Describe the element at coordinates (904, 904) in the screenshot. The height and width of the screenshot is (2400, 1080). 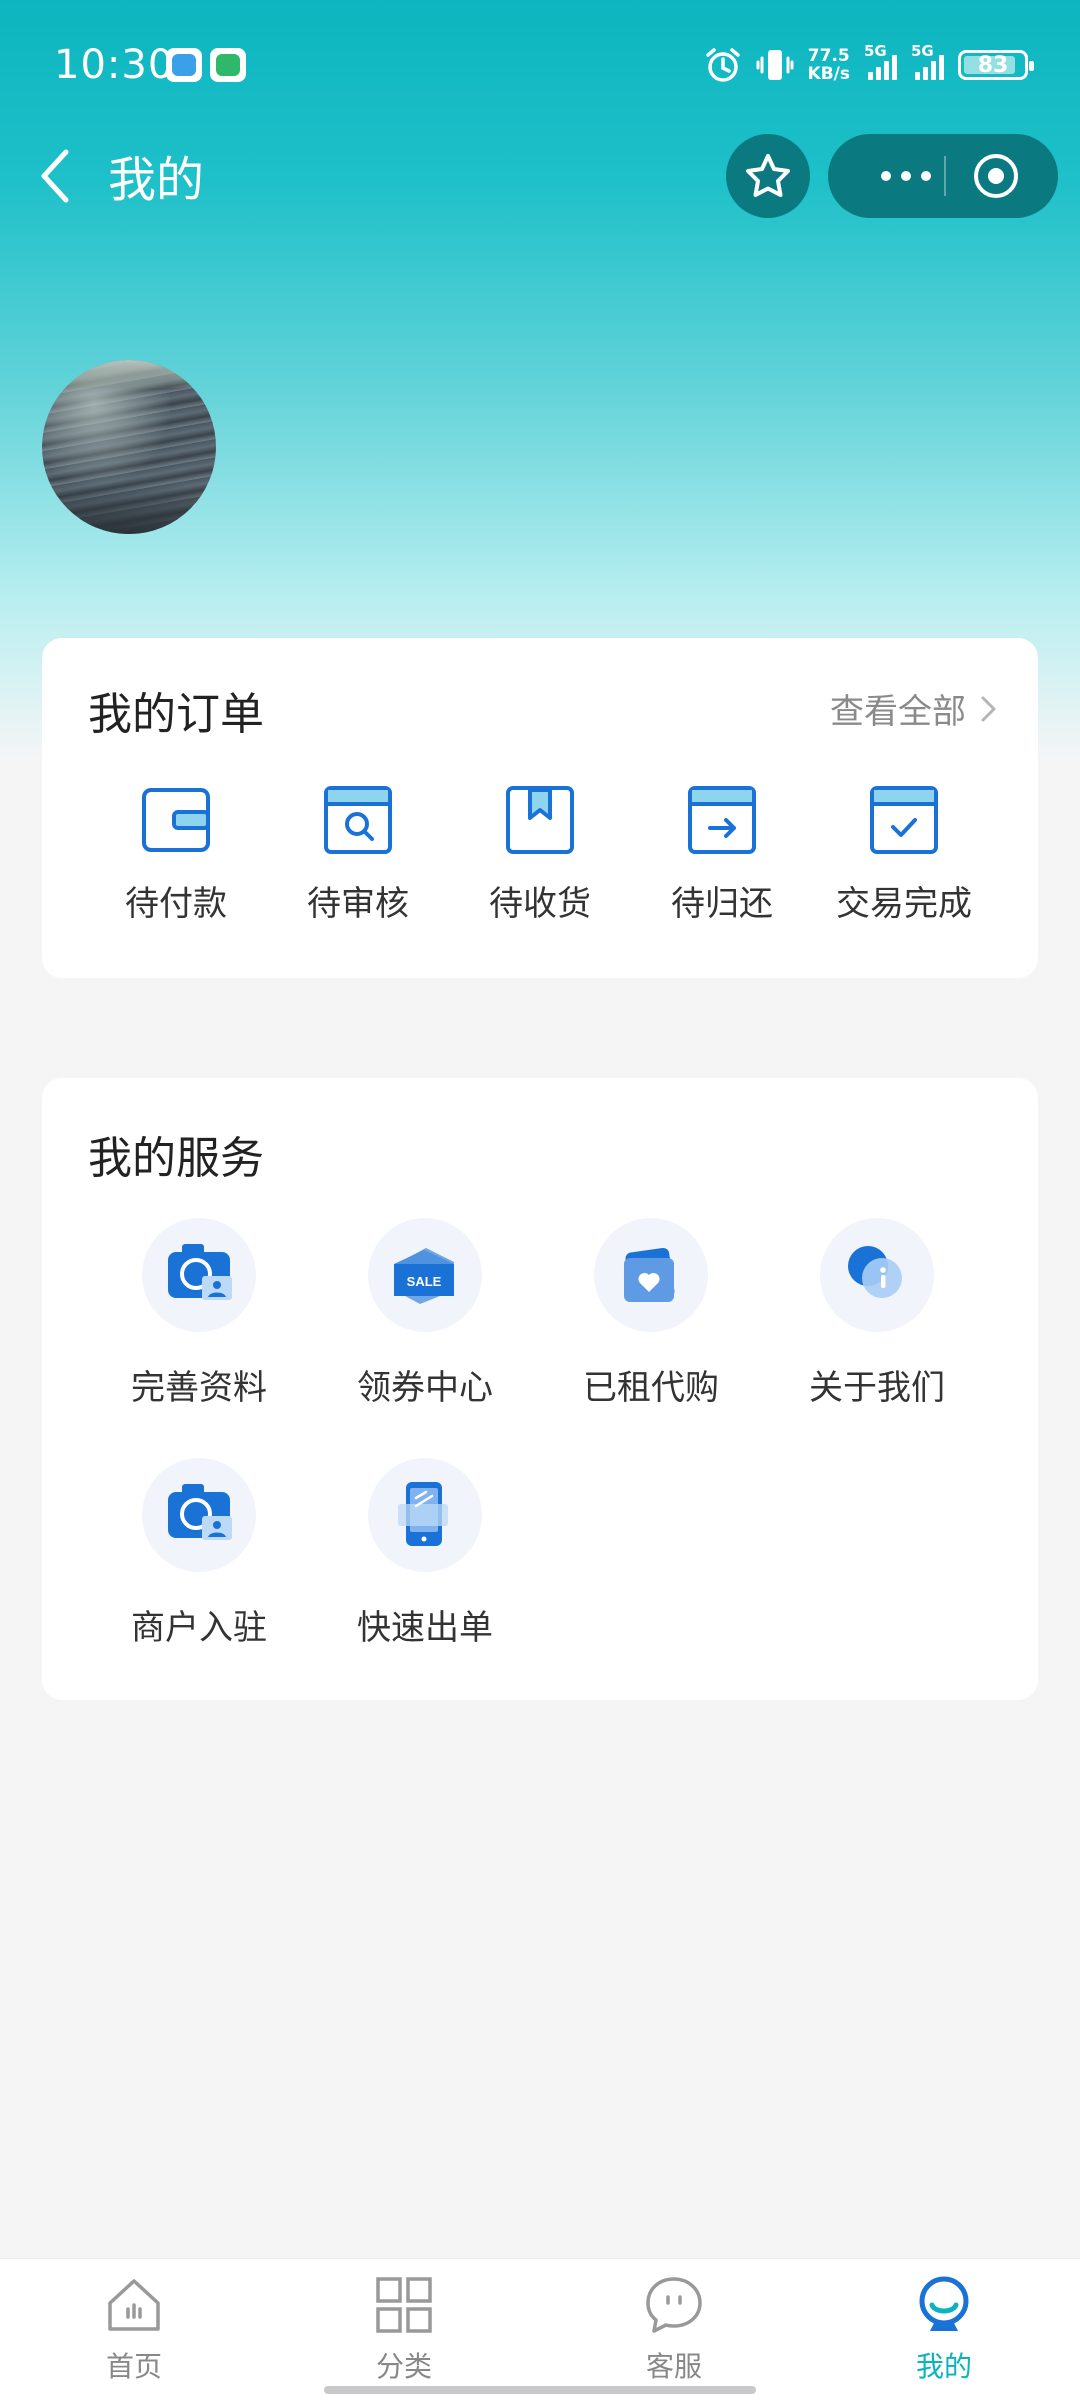
I see `order-item-label: 交易完成` at that location.